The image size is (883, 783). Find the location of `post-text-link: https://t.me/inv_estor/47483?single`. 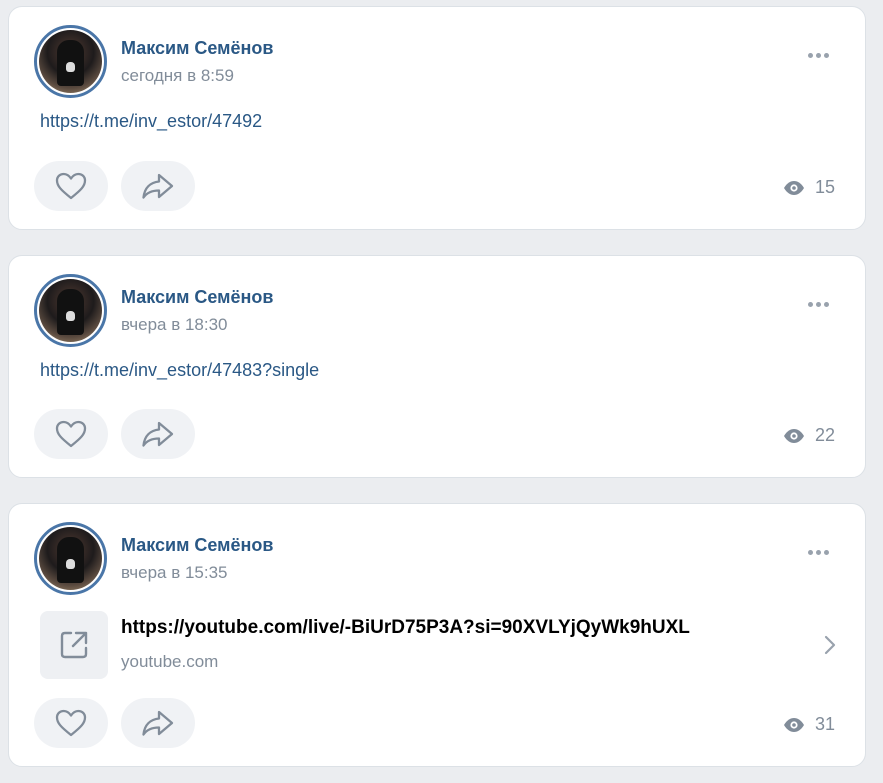

post-text-link: https://t.me/inv_estor/47483?single is located at coordinates (179, 370).